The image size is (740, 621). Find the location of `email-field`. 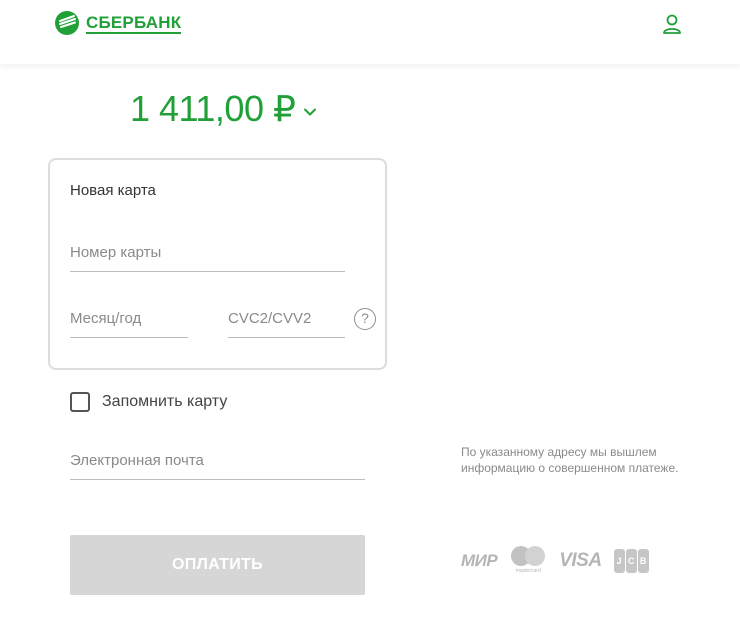

email-field is located at coordinates (217, 466).